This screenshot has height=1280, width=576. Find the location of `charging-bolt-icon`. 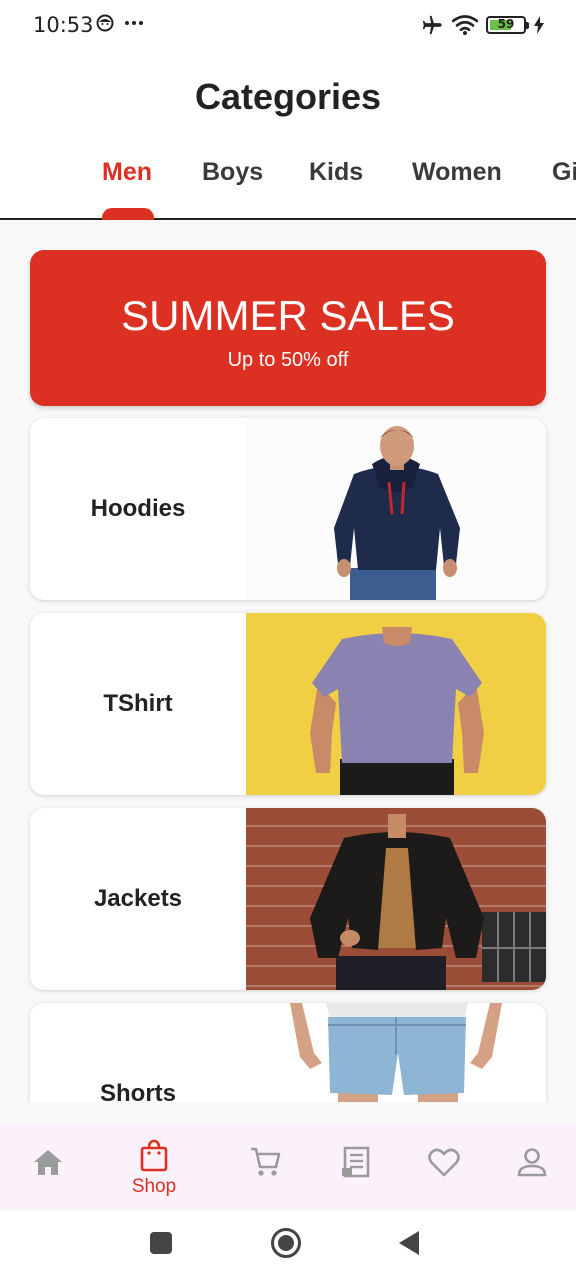

charging-bolt-icon is located at coordinates (539, 25).